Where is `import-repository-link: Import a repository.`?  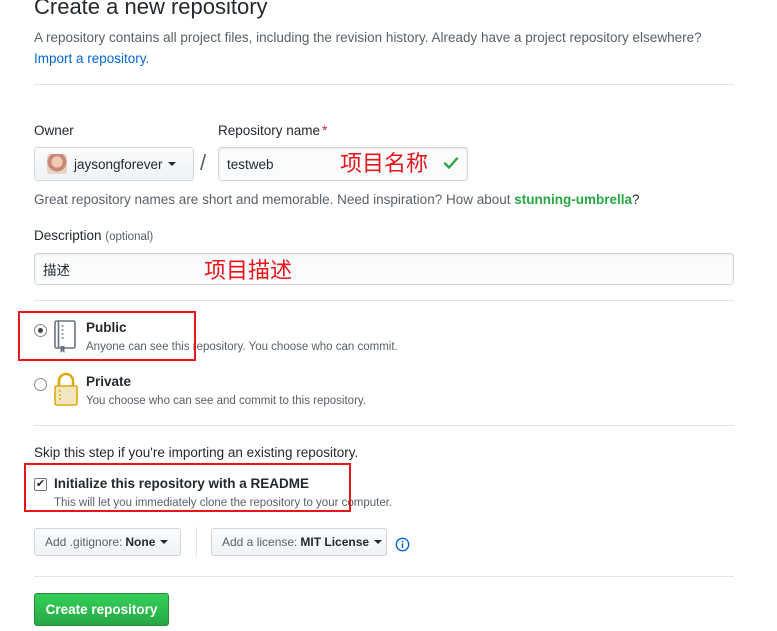
import-repository-link: Import a repository. is located at coordinates (91, 58).